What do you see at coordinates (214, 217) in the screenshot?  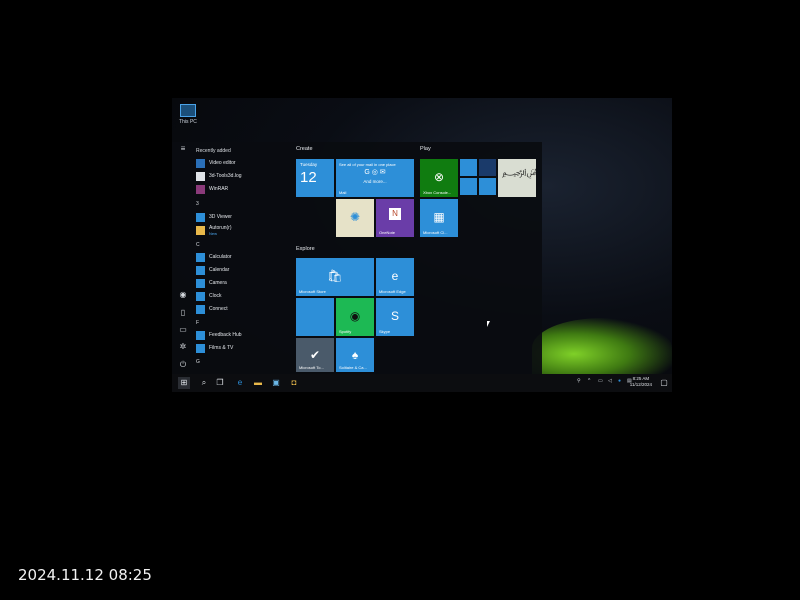 I see `list-item: 3D Viewer` at bounding box center [214, 217].